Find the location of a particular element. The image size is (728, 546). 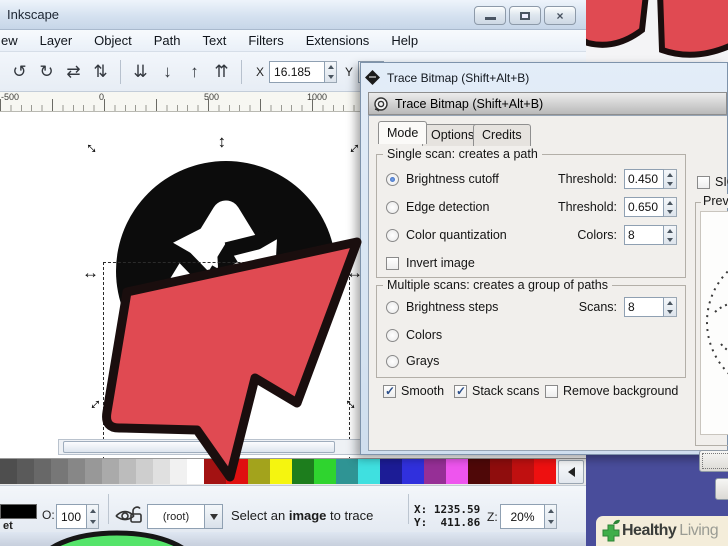

palette-scroll-left-button is located at coordinates (571, 472).